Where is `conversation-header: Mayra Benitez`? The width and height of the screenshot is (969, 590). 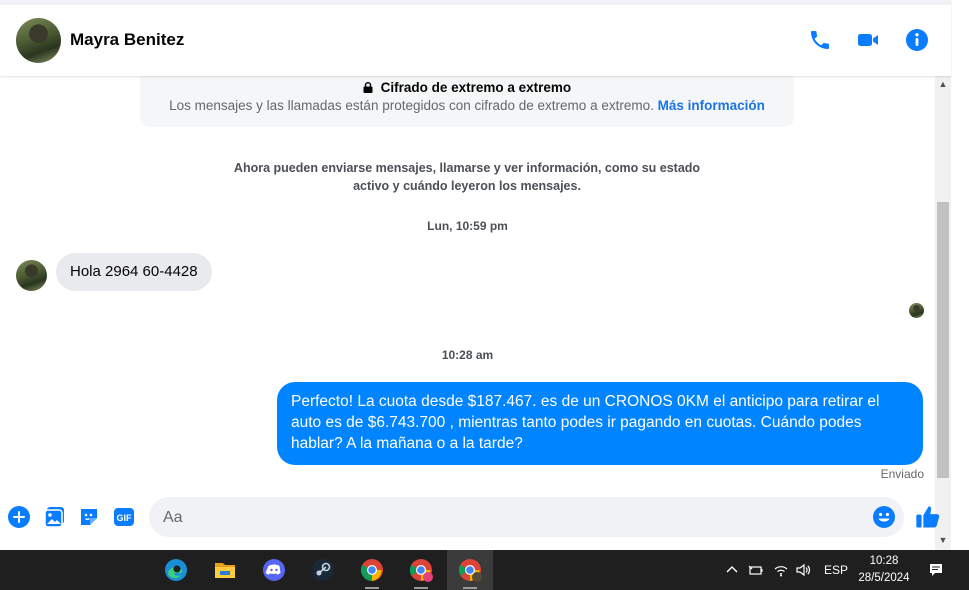
conversation-header: Mayra Benitez is located at coordinates (475, 38).